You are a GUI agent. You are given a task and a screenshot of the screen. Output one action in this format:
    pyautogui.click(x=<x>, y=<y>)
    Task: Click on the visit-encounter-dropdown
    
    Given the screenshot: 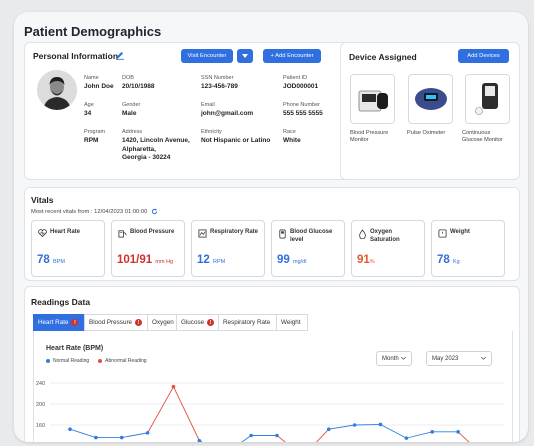 What is the action you would take?
    pyautogui.click(x=245, y=56)
    